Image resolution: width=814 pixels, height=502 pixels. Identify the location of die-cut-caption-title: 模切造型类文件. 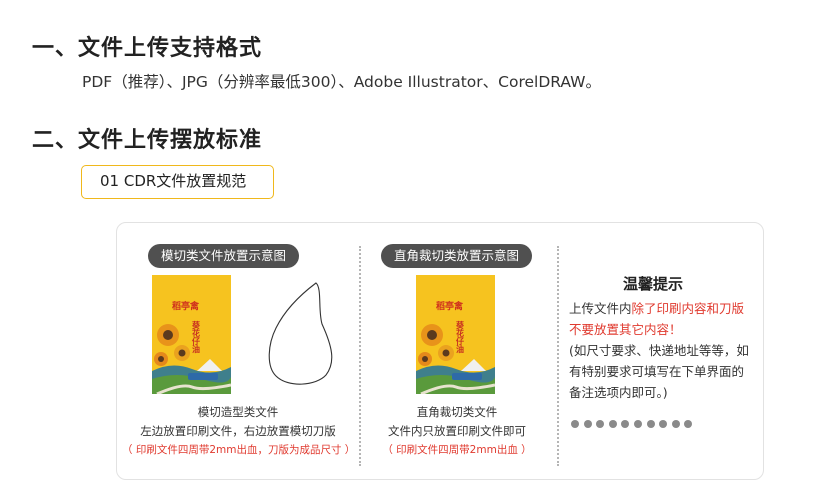
(238, 412).